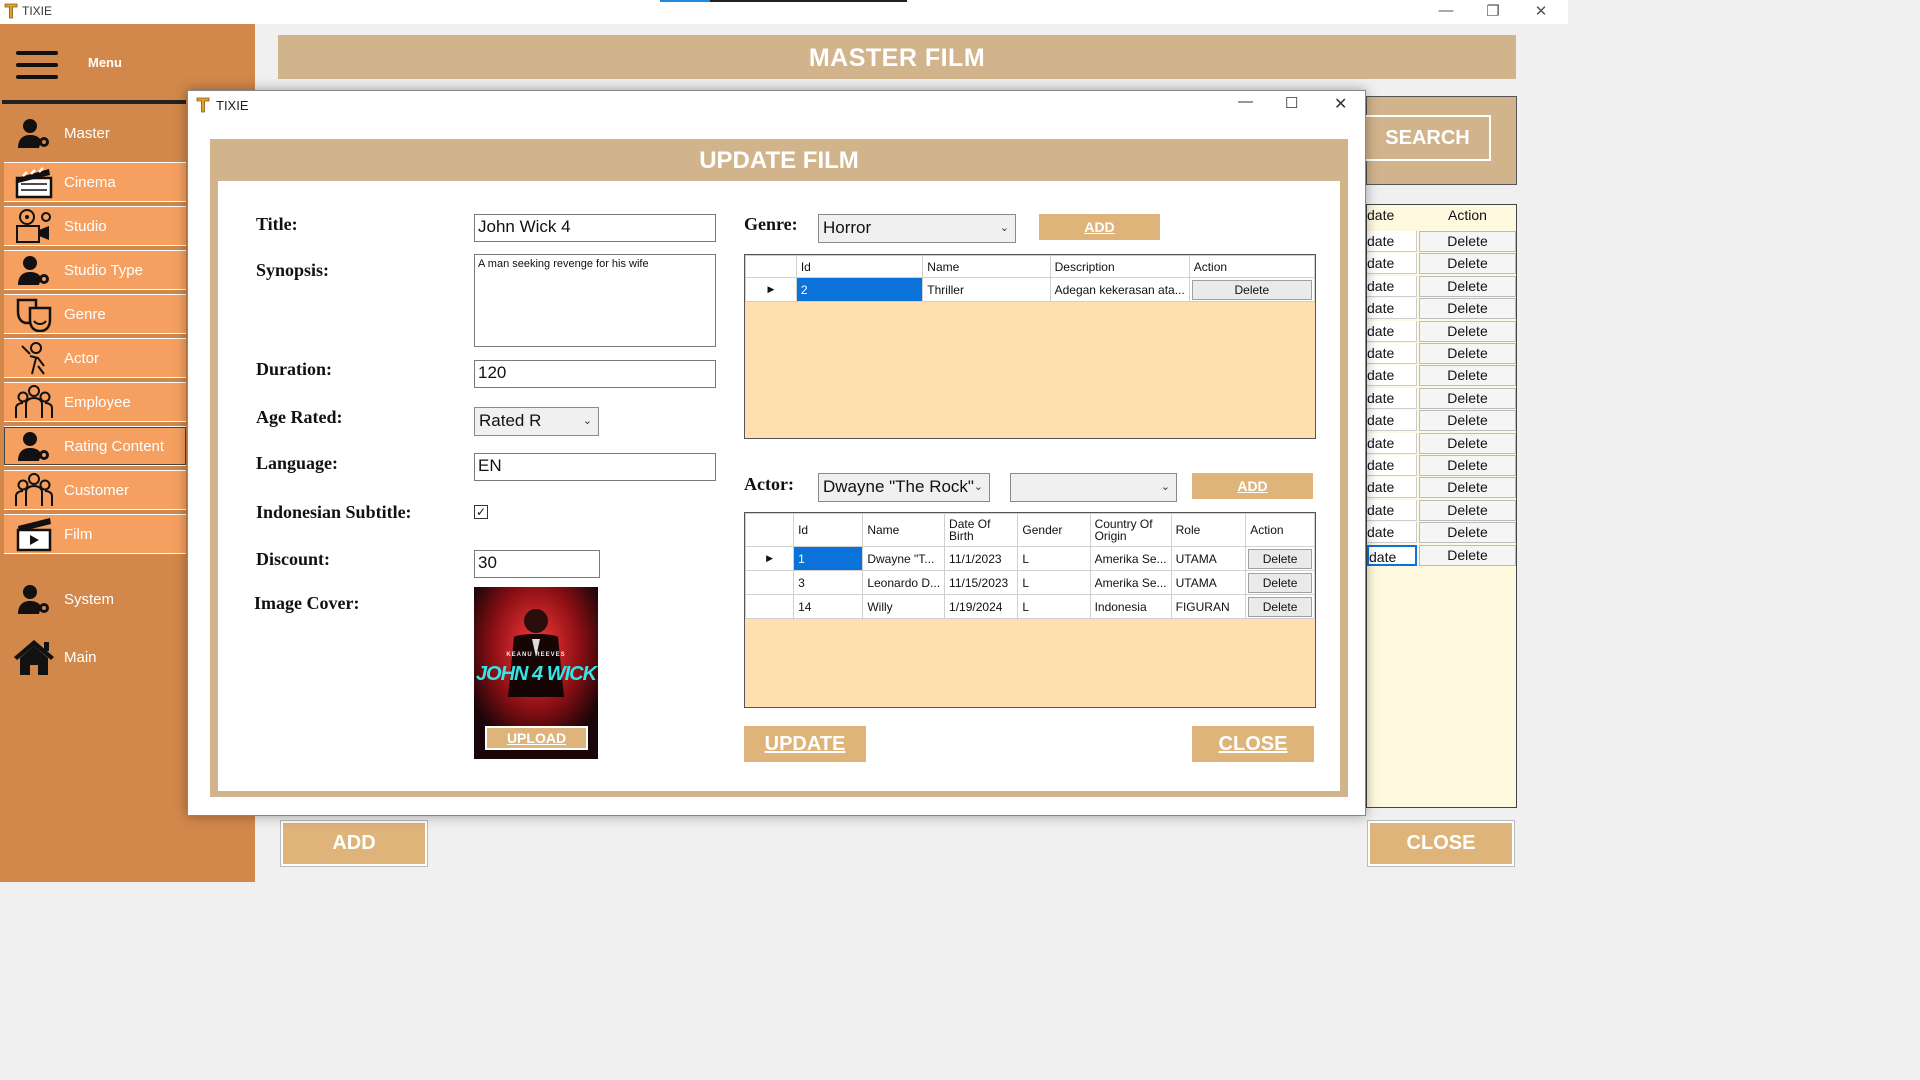 This screenshot has height=1080, width=1920. I want to click on genre-select: Horror ⌄, so click(917, 228).